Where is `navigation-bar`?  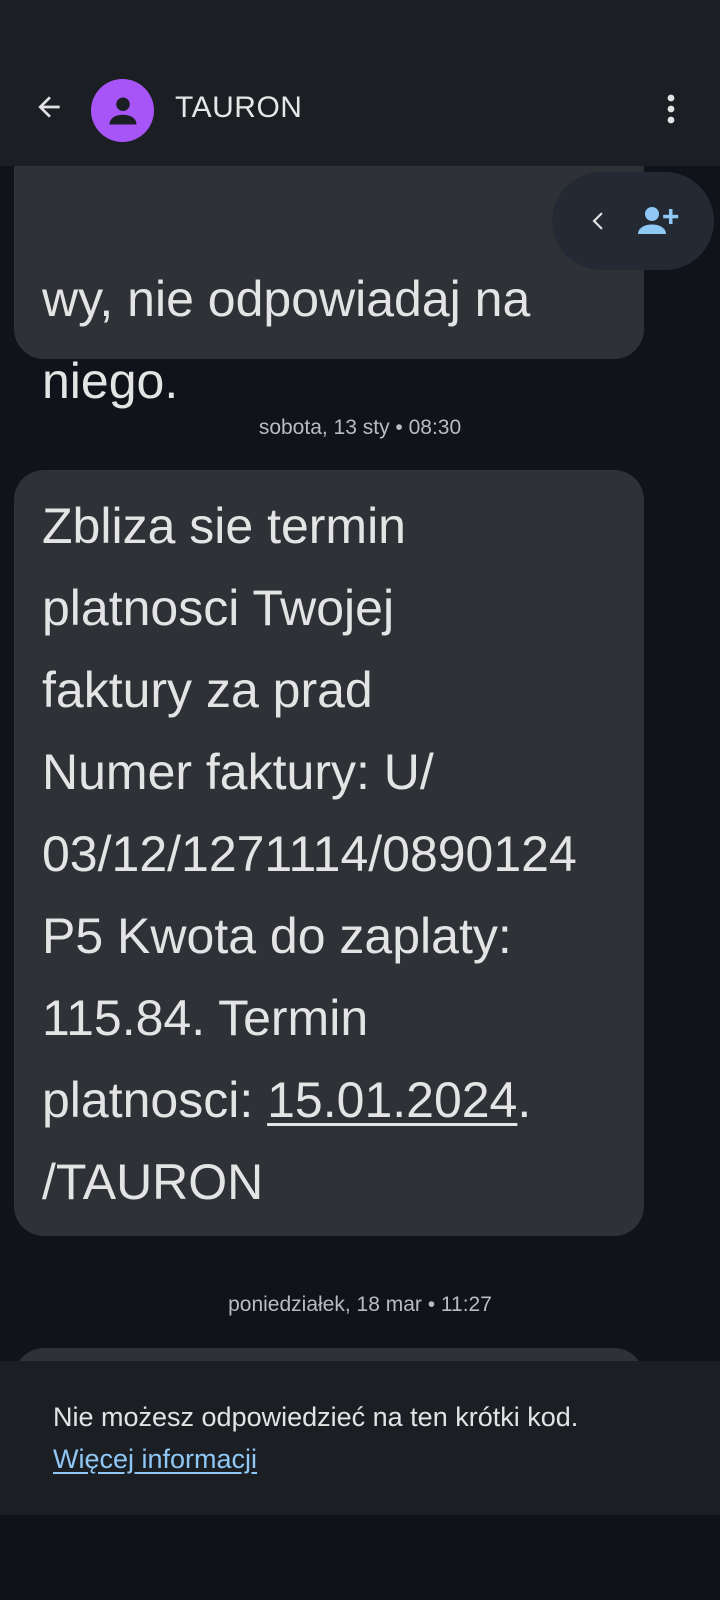 navigation-bar is located at coordinates (360, 1557).